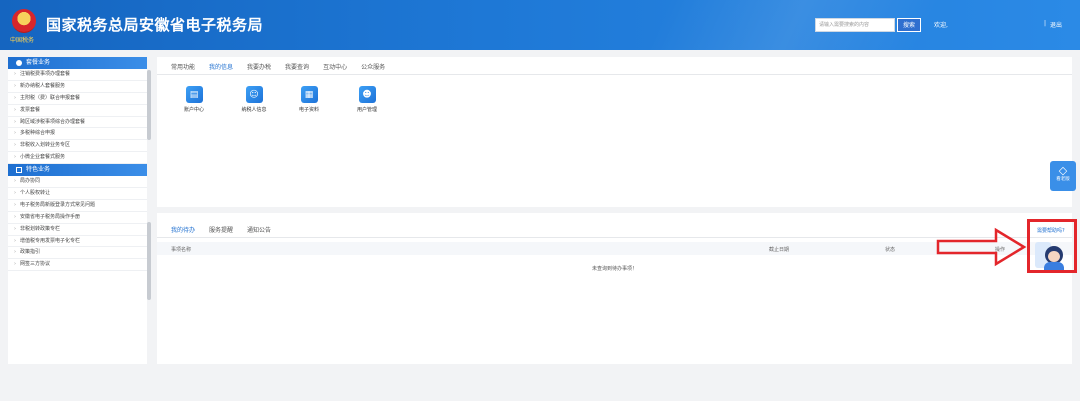  Describe the element at coordinates (77, 194) in the screenshot. I see `sidebar-item: 个人股权转让` at that location.